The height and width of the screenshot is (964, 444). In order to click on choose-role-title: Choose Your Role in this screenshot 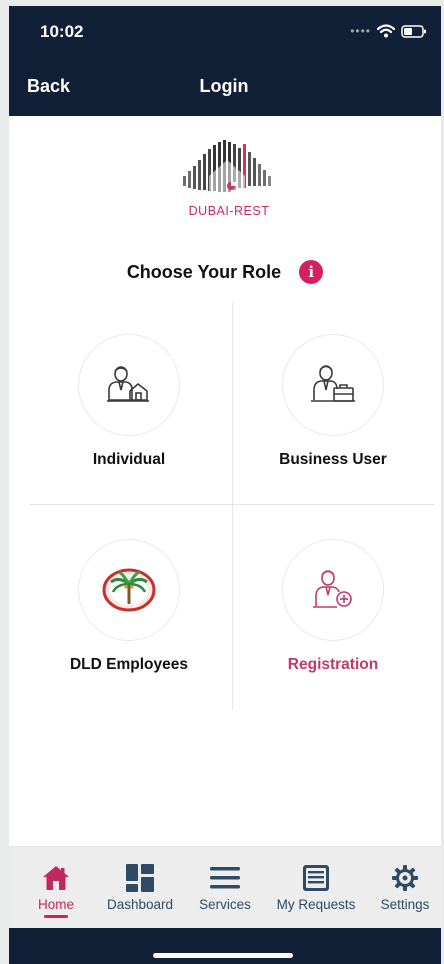, I will do `click(204, 271)`.